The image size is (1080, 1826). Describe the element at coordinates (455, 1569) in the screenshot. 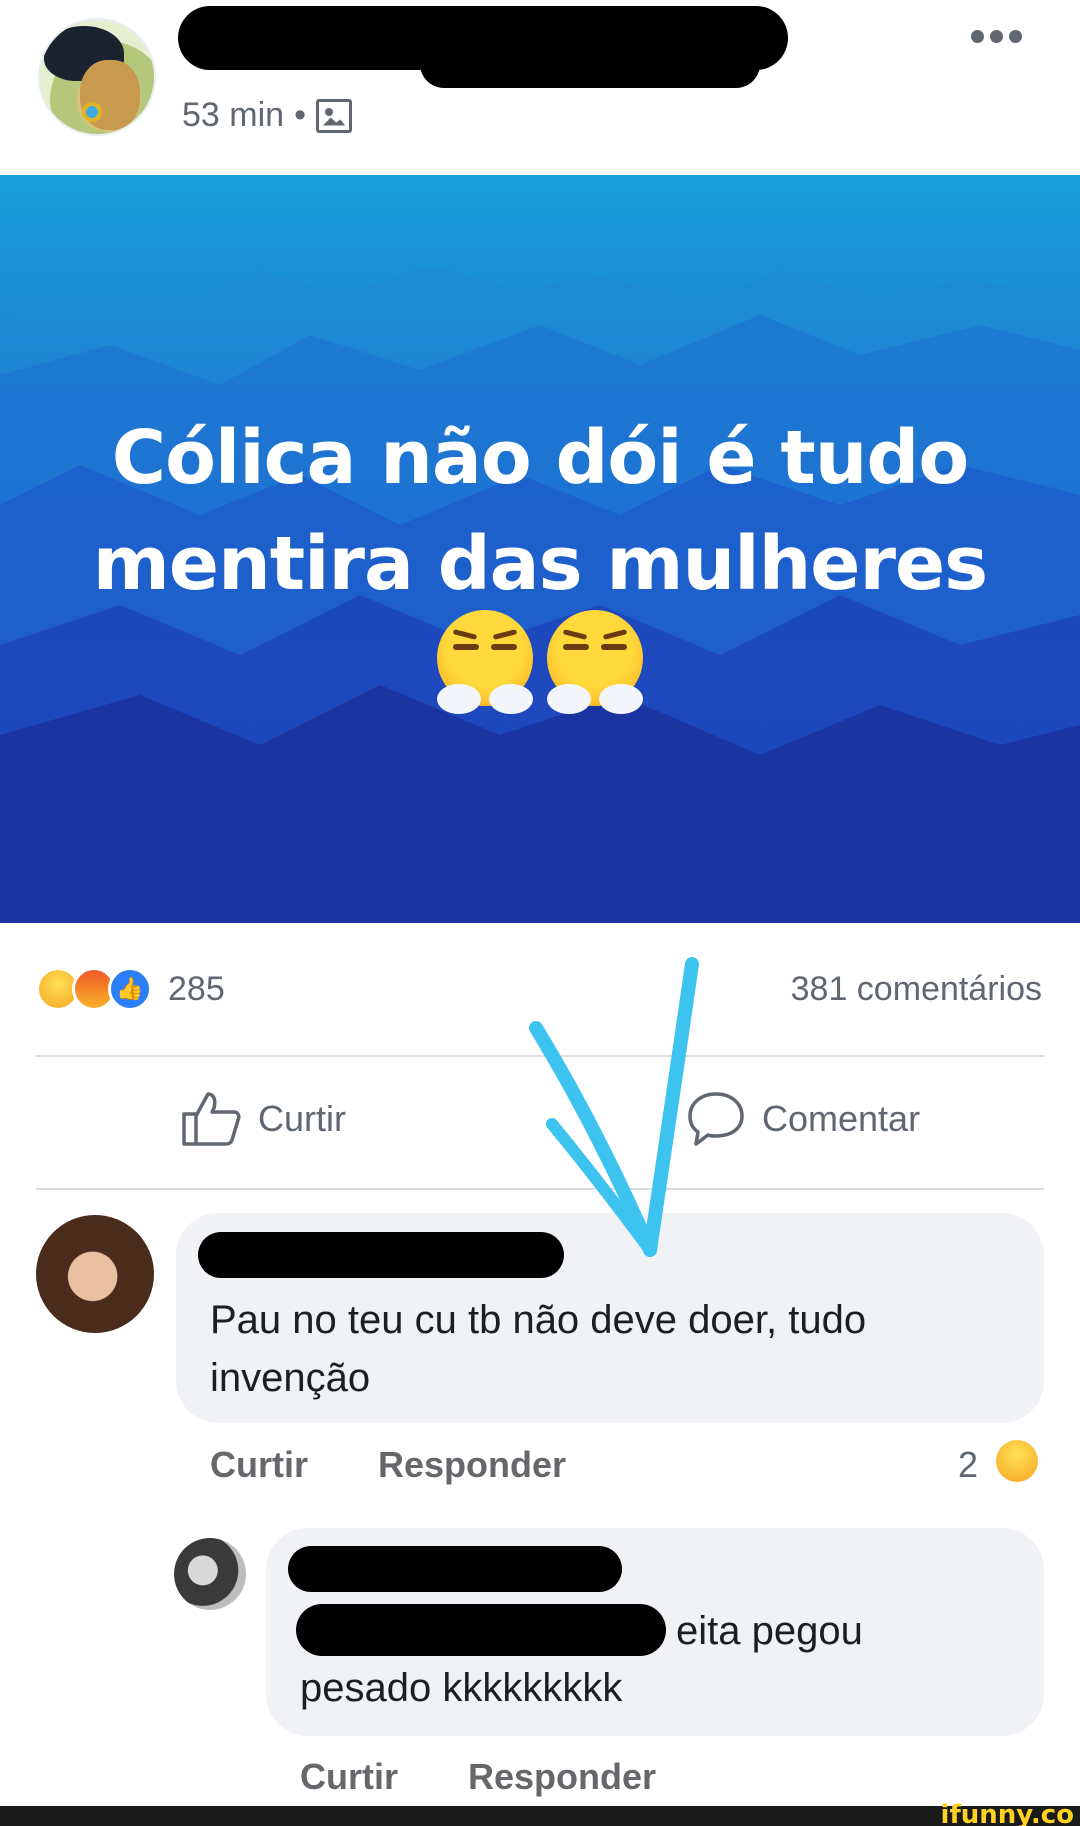

I see `redacted-reply-name` at that location.